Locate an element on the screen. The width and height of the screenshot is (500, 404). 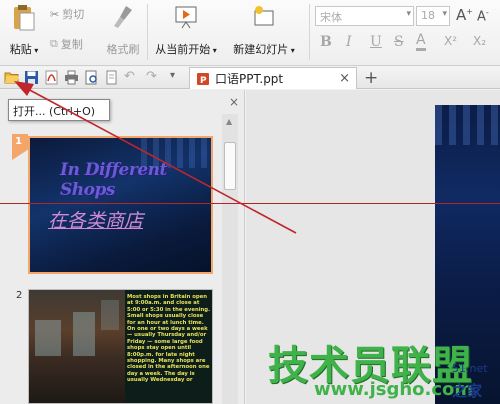
watermark-url: www.jsgho.com is located at coordinates (394, 389).